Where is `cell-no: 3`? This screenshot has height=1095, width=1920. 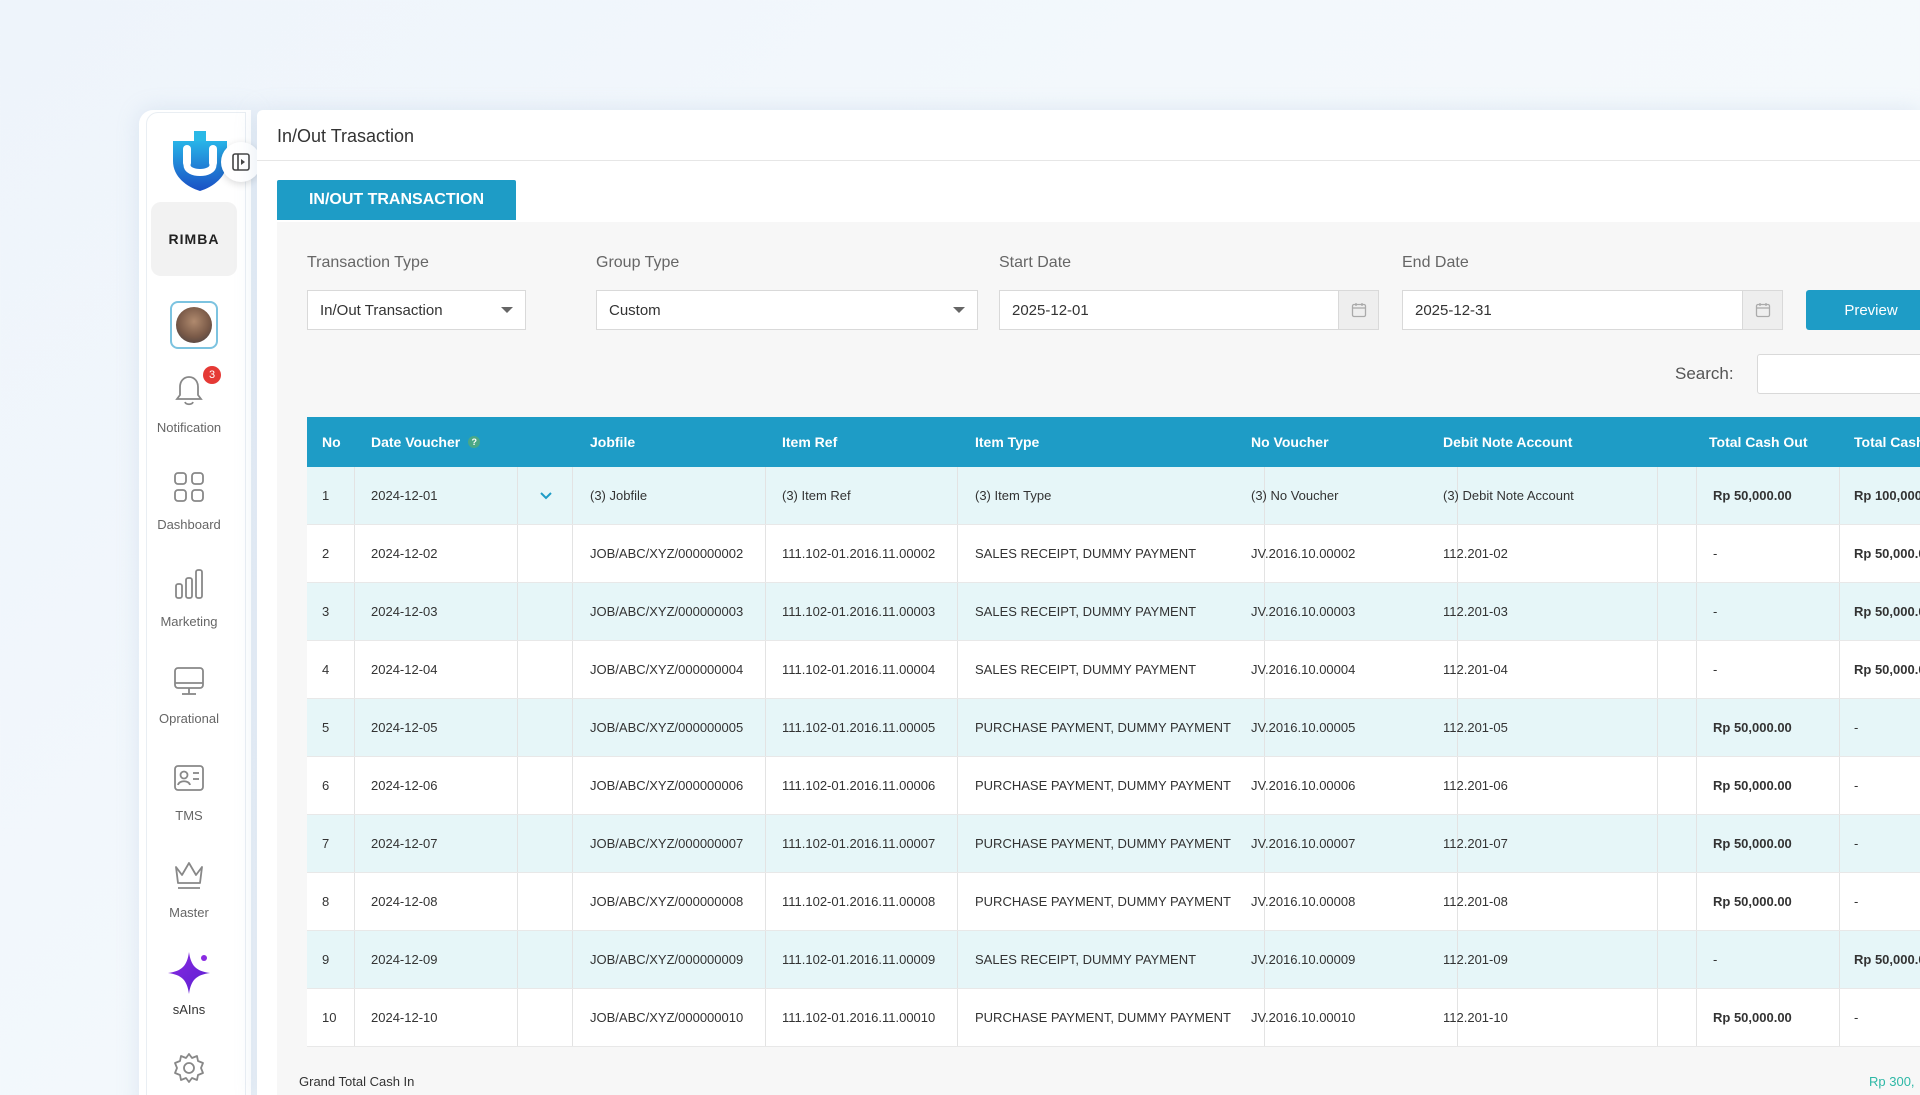 cell-no: 3 is located at coordinates (326, 611).